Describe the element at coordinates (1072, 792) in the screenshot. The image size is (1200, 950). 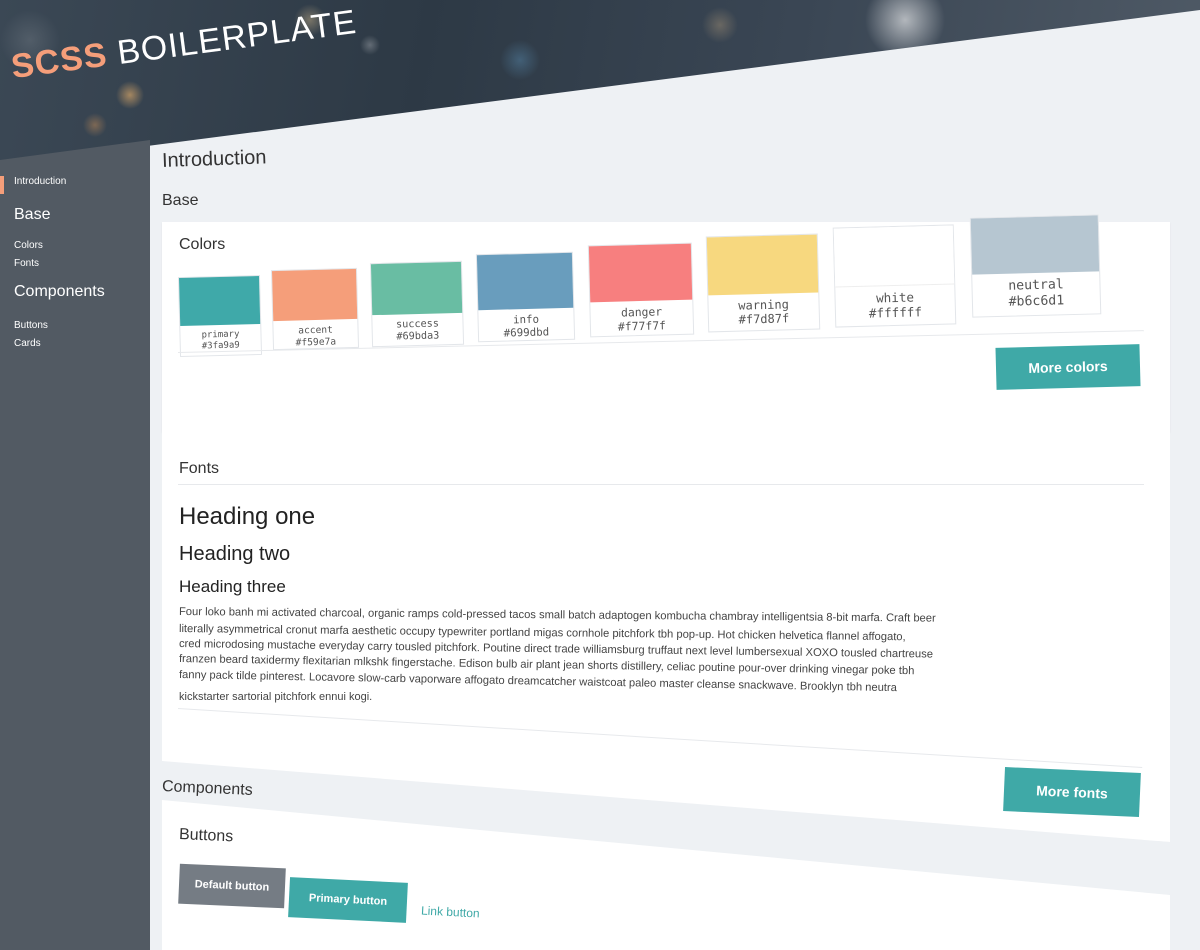
I see `more-fonts-button: More fonts` at that location.